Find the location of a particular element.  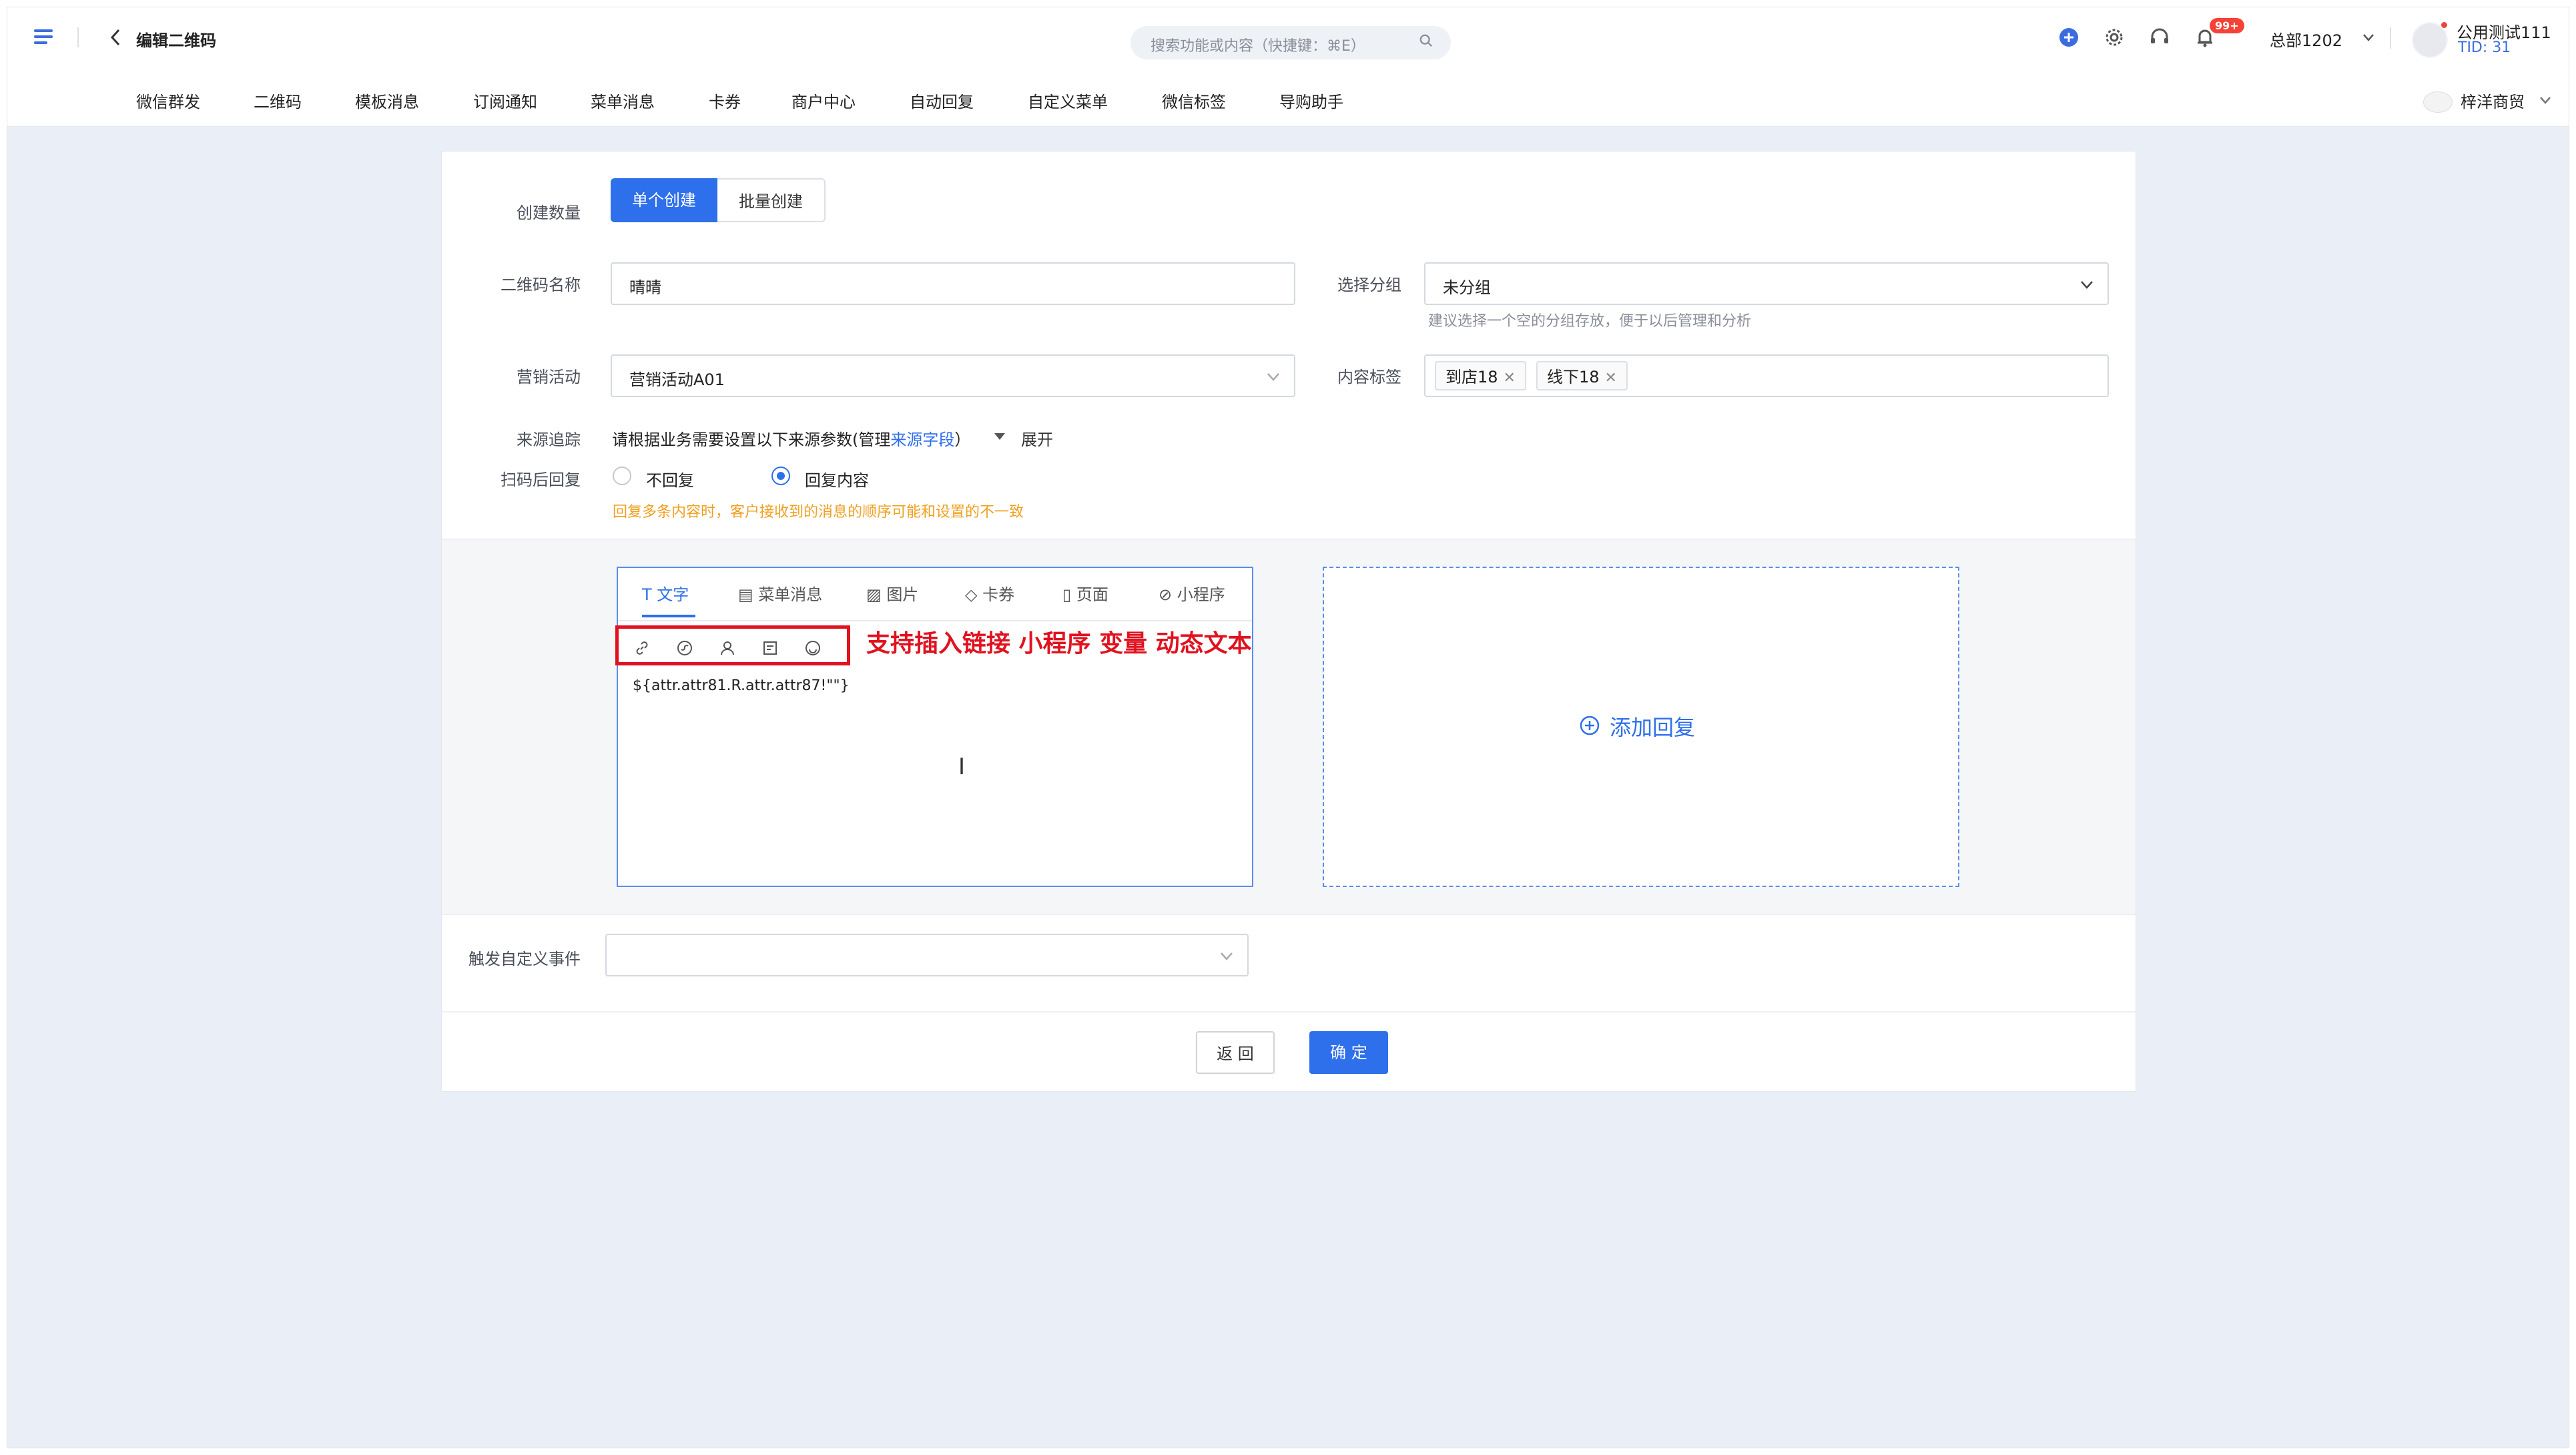

no-reply-label: 不回复 is located at coordinates (670, 479).